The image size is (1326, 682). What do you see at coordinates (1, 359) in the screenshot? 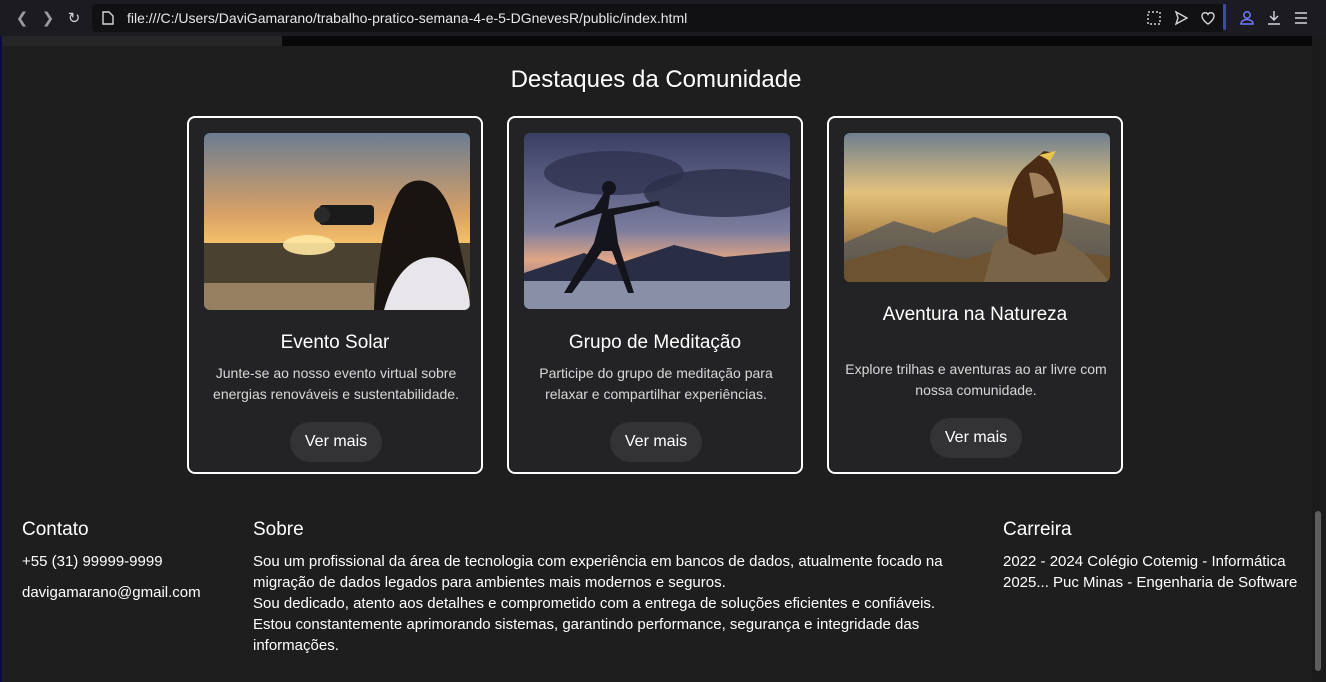
I see `window-edge` at bounding box center [1, 359].